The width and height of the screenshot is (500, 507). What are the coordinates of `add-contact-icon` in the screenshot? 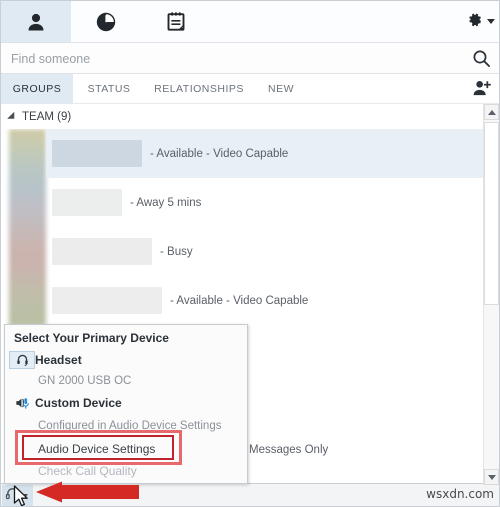 It's located at (482, 91).